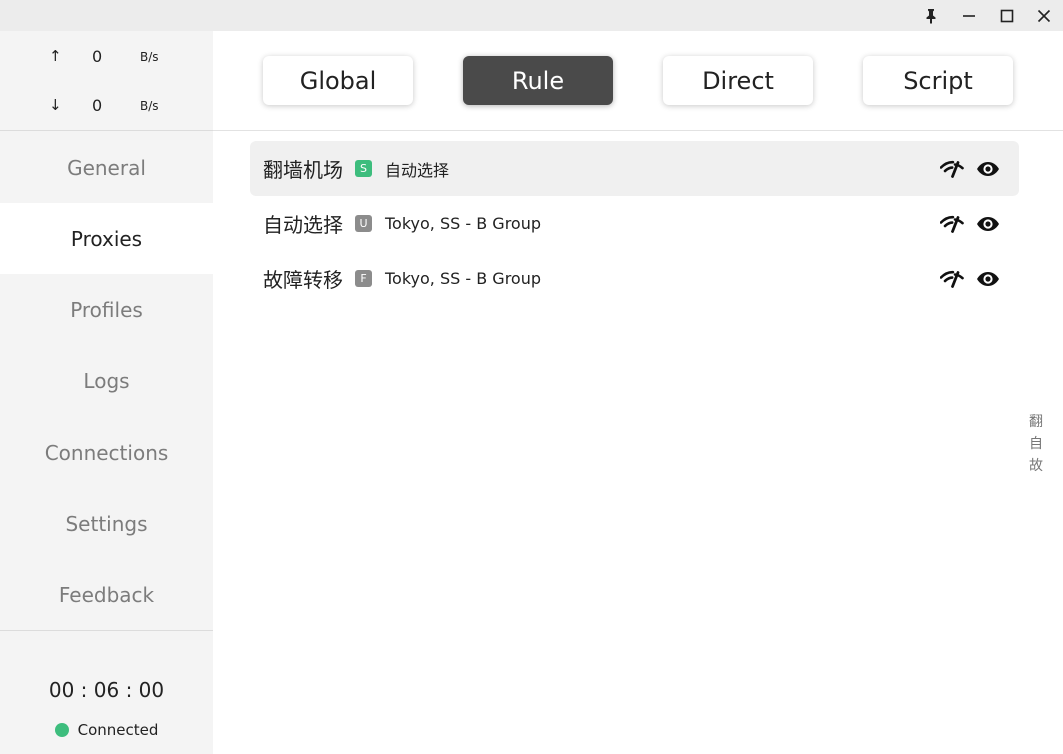 This screenshot has width=1063, height=754. I want to click on mode-divider, so click(638, 130).